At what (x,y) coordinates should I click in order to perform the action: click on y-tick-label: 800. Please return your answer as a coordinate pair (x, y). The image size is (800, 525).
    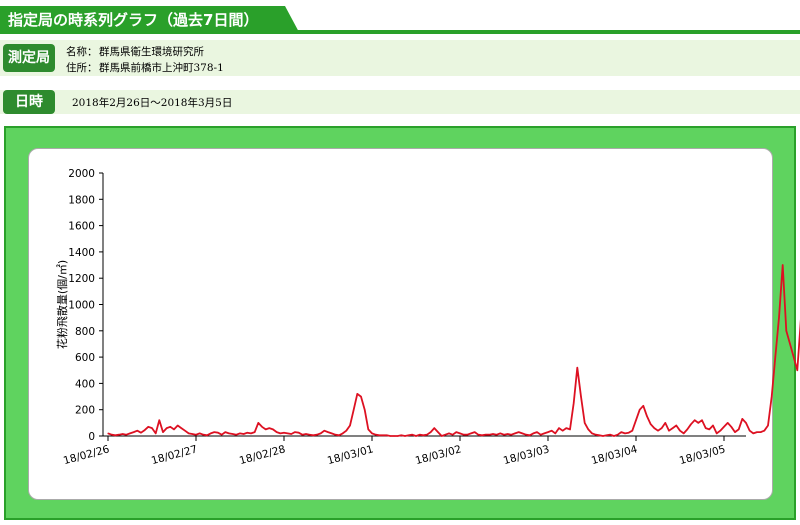
    Looking at the image, I should click on (85, 332).